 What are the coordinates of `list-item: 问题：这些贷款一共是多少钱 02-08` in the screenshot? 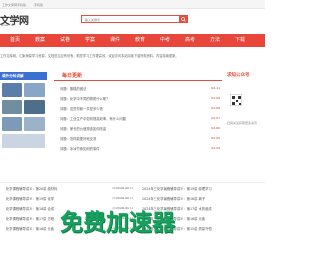 It's located at (140, 109).